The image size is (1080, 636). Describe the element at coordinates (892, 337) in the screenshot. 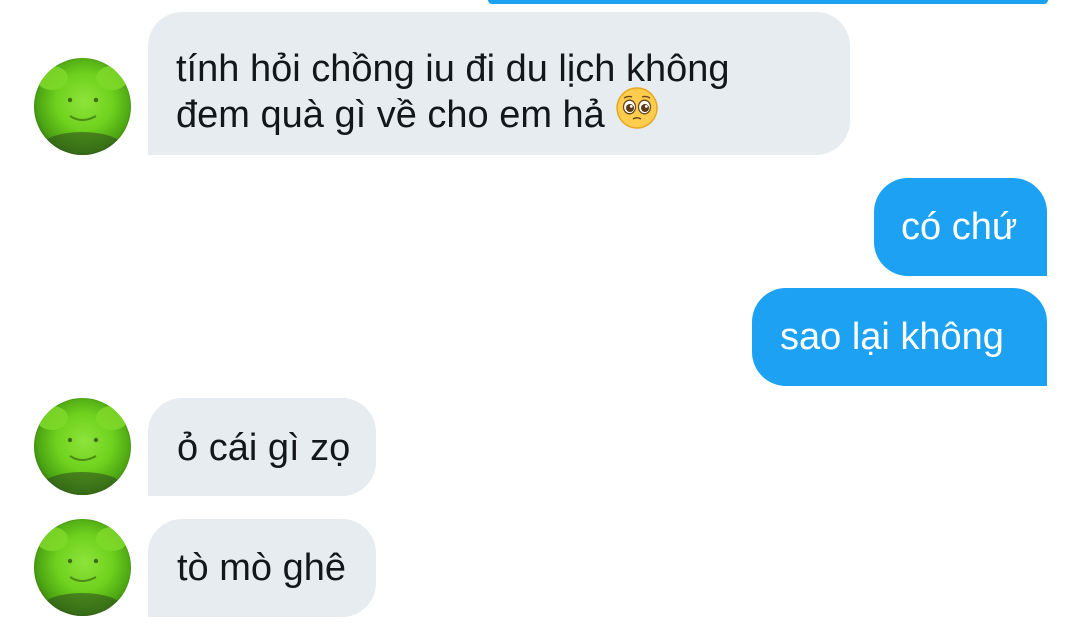

I see `message-text: sao lại không` at that location.